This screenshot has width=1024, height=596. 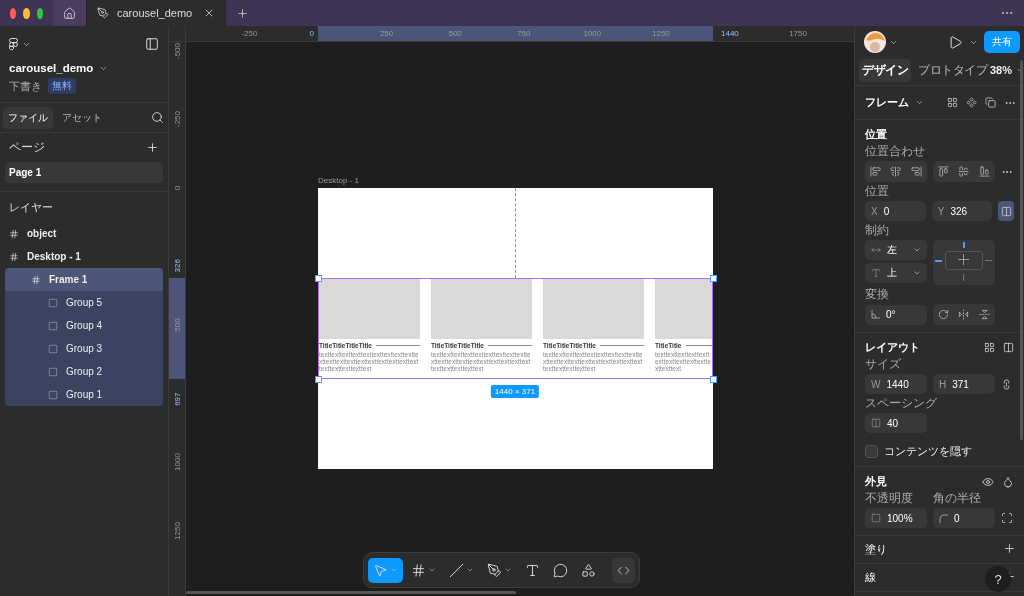 What do you see at coordinates (877, 294) in the screenshot?
I see `field-label: 変換` at bounding box center [877, 294].